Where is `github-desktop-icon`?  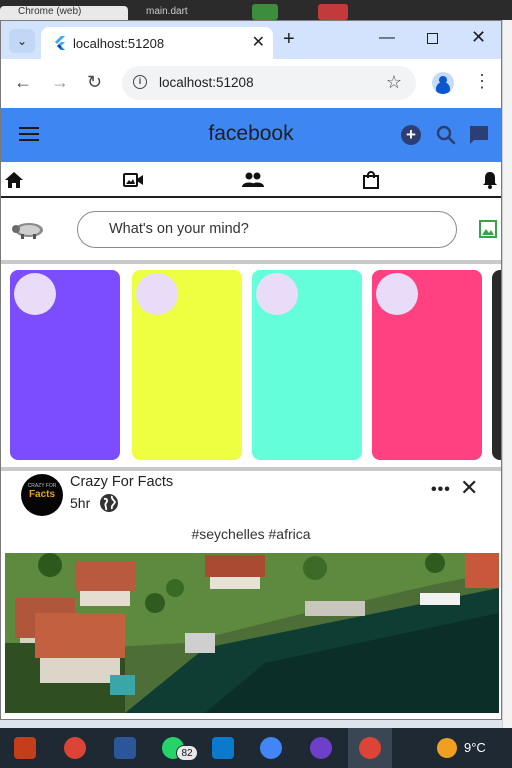
github-desktop-icon is located at coordinates (321, 748).